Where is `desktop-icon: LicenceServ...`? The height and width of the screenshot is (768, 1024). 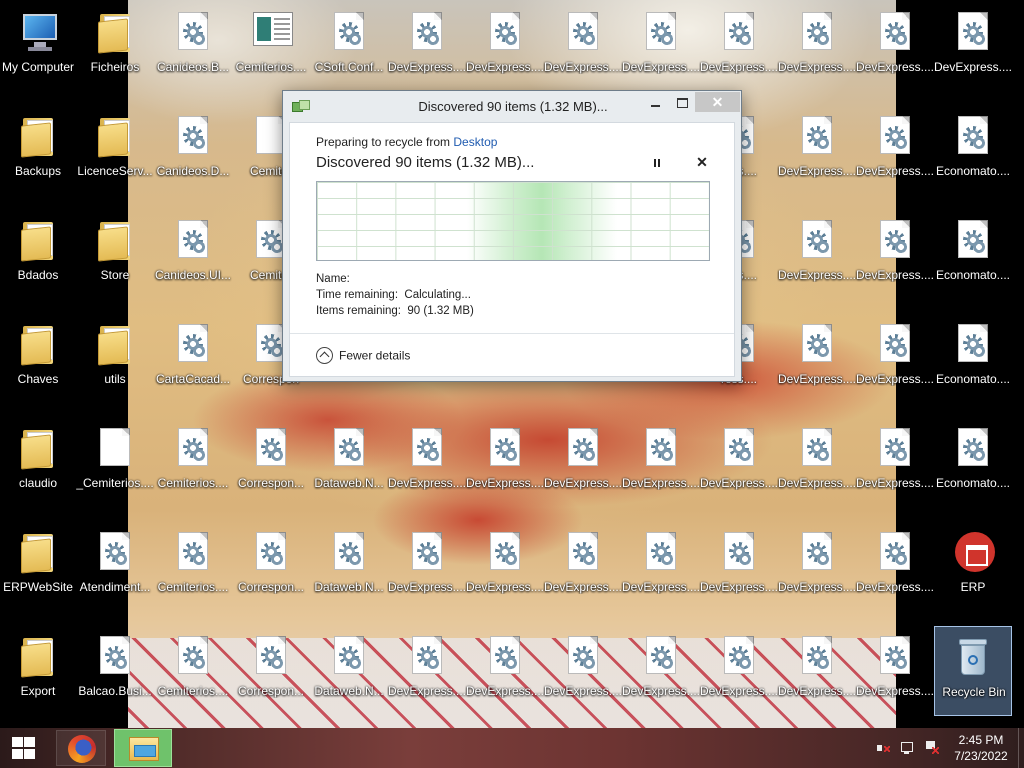 desktop-icon: LicenceServ... is located at coordinates (115, 151).